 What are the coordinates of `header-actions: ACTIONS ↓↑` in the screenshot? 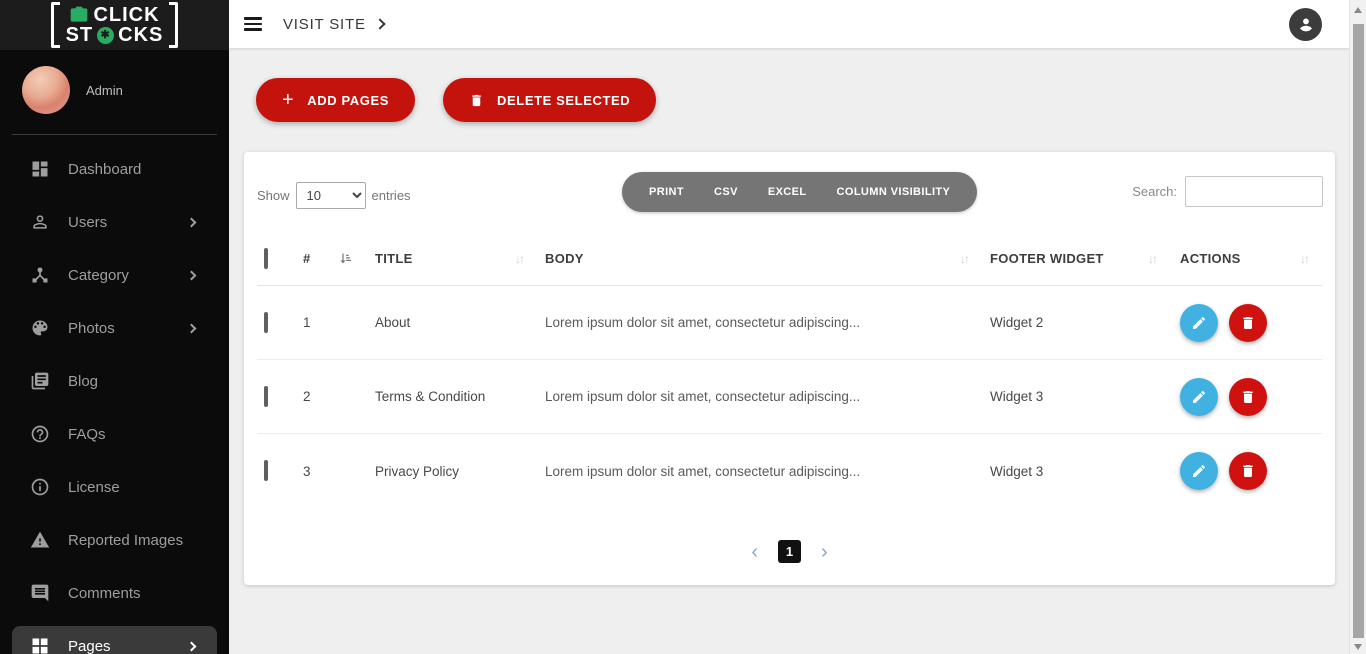 It's located at (1246, 258).